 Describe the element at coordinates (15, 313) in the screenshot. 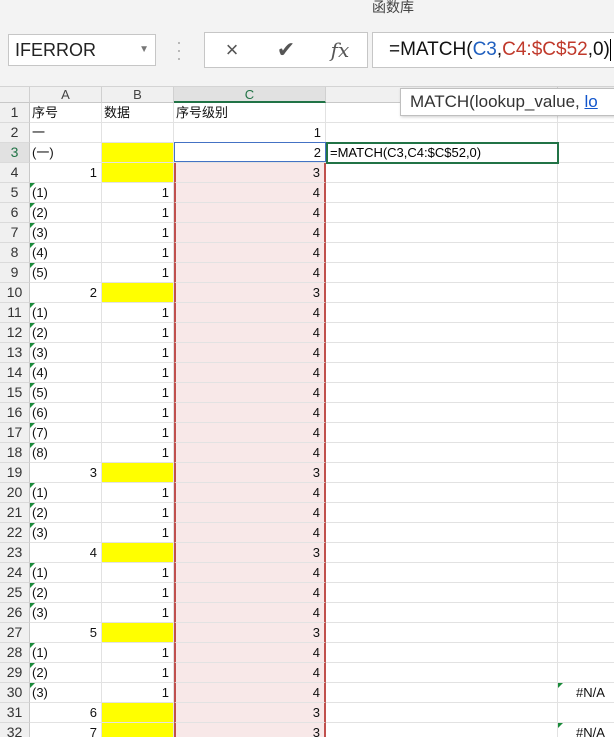

I see `row-header: 11` at that location.